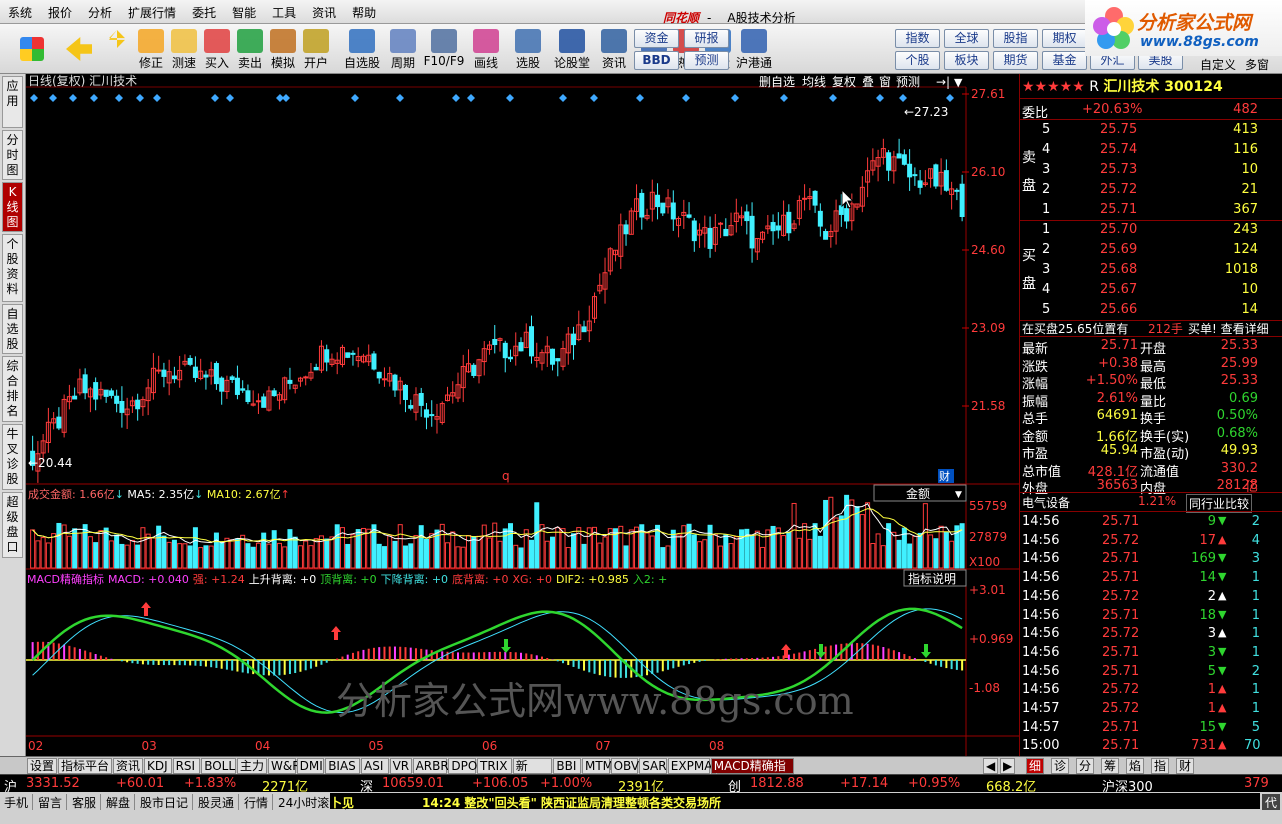  Describe the element at coordinates (777, 82) in the screenshot. I see `chart-tool-0: 删自选` at that location.